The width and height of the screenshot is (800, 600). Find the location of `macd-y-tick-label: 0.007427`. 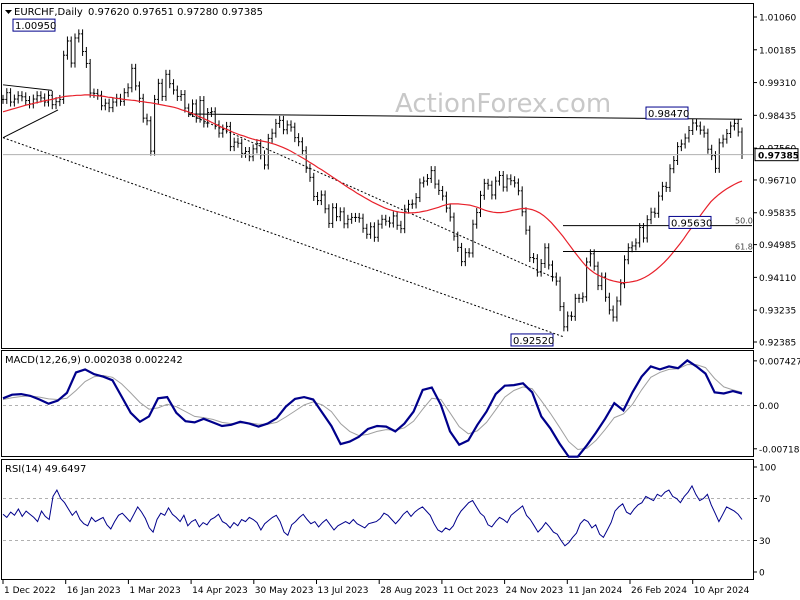

macd-y-tick-label: 0.007427 is located at coordinates (779, 362).